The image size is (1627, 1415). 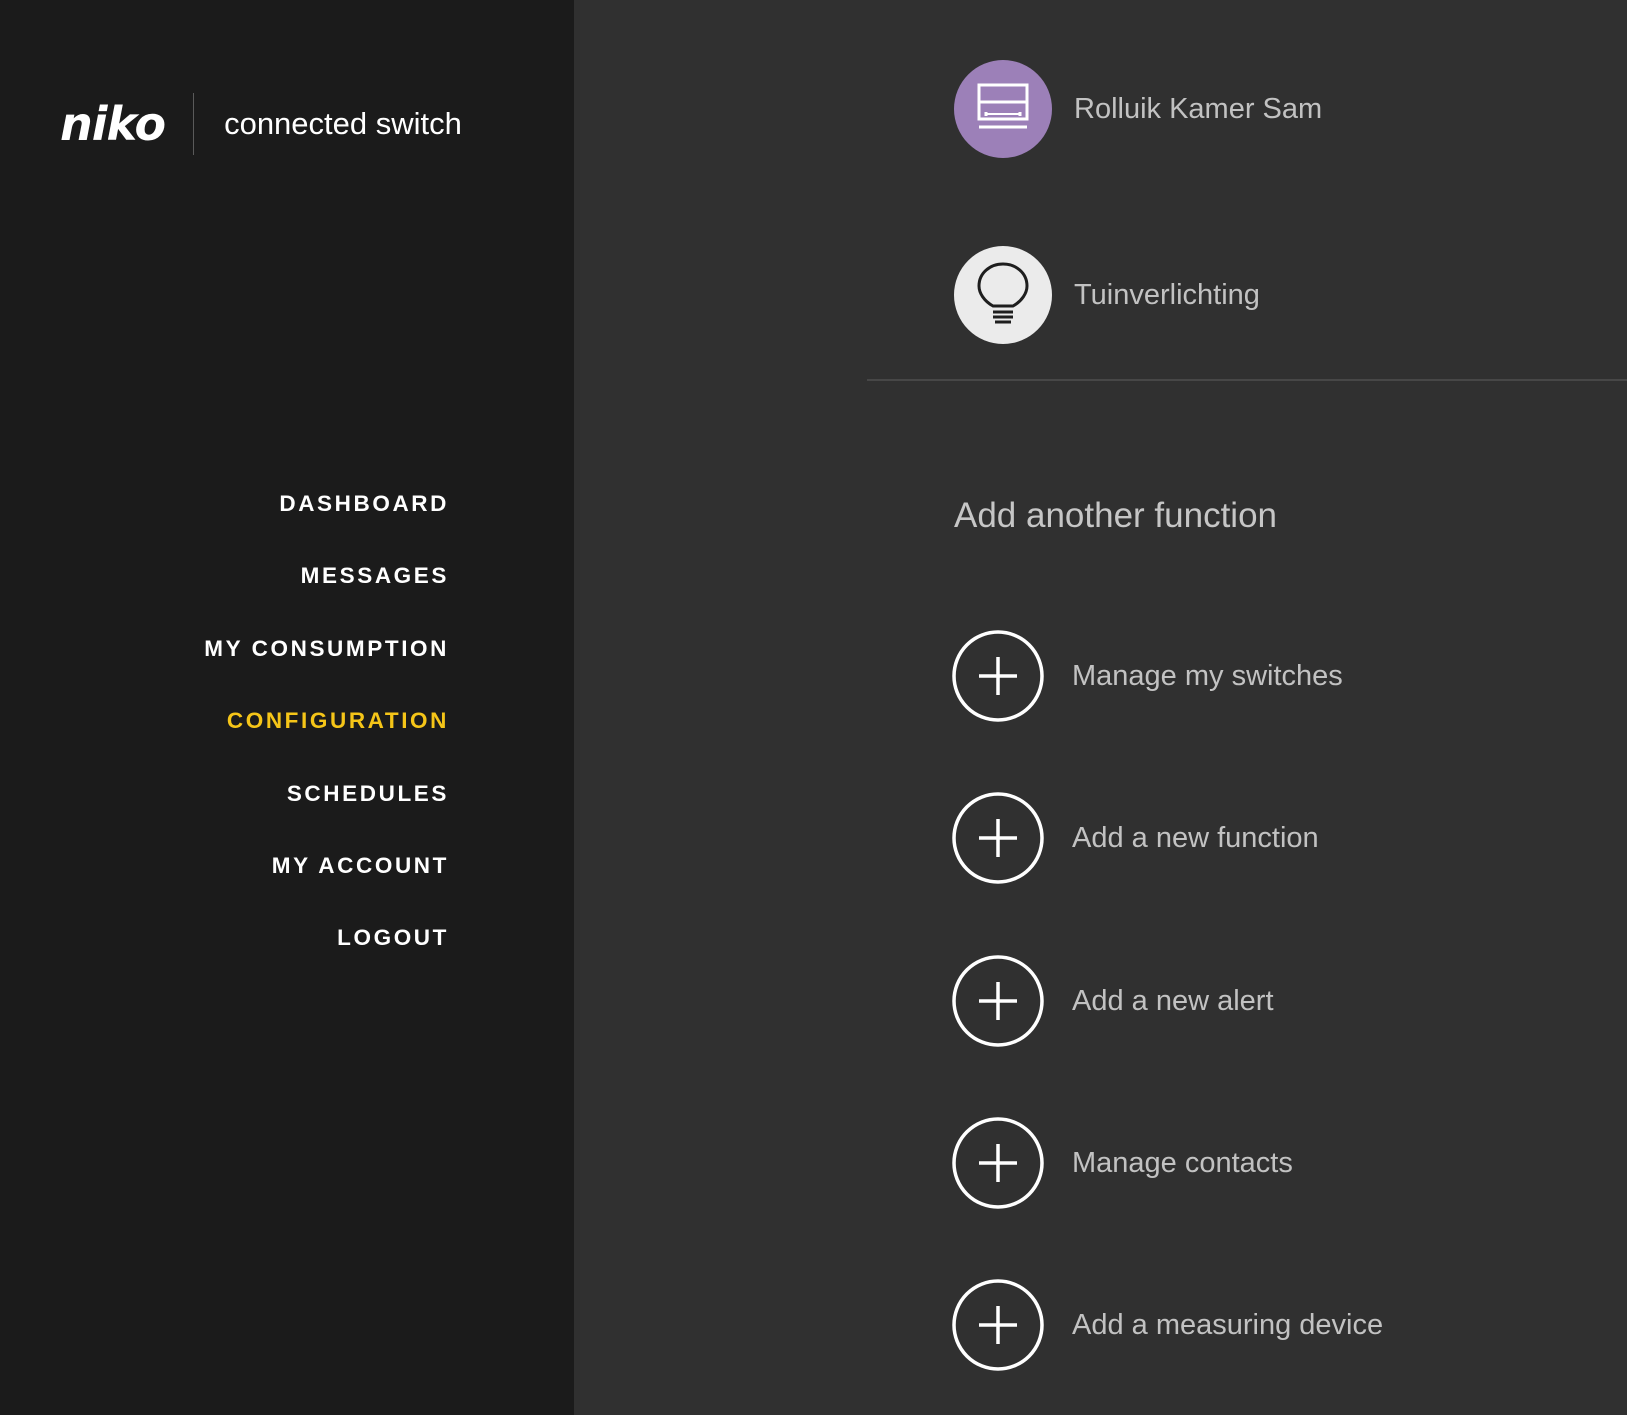 I want to click on nav-item-schedules: SCHEDULES, so click(x=224, y=794).